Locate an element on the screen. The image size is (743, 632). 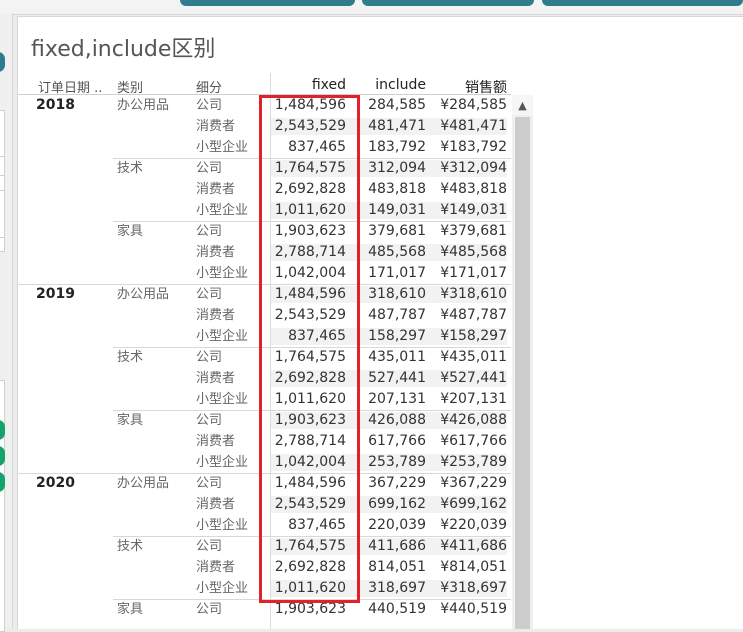
sales-cell: ¥487,787 is located at coordinates (470, 315).